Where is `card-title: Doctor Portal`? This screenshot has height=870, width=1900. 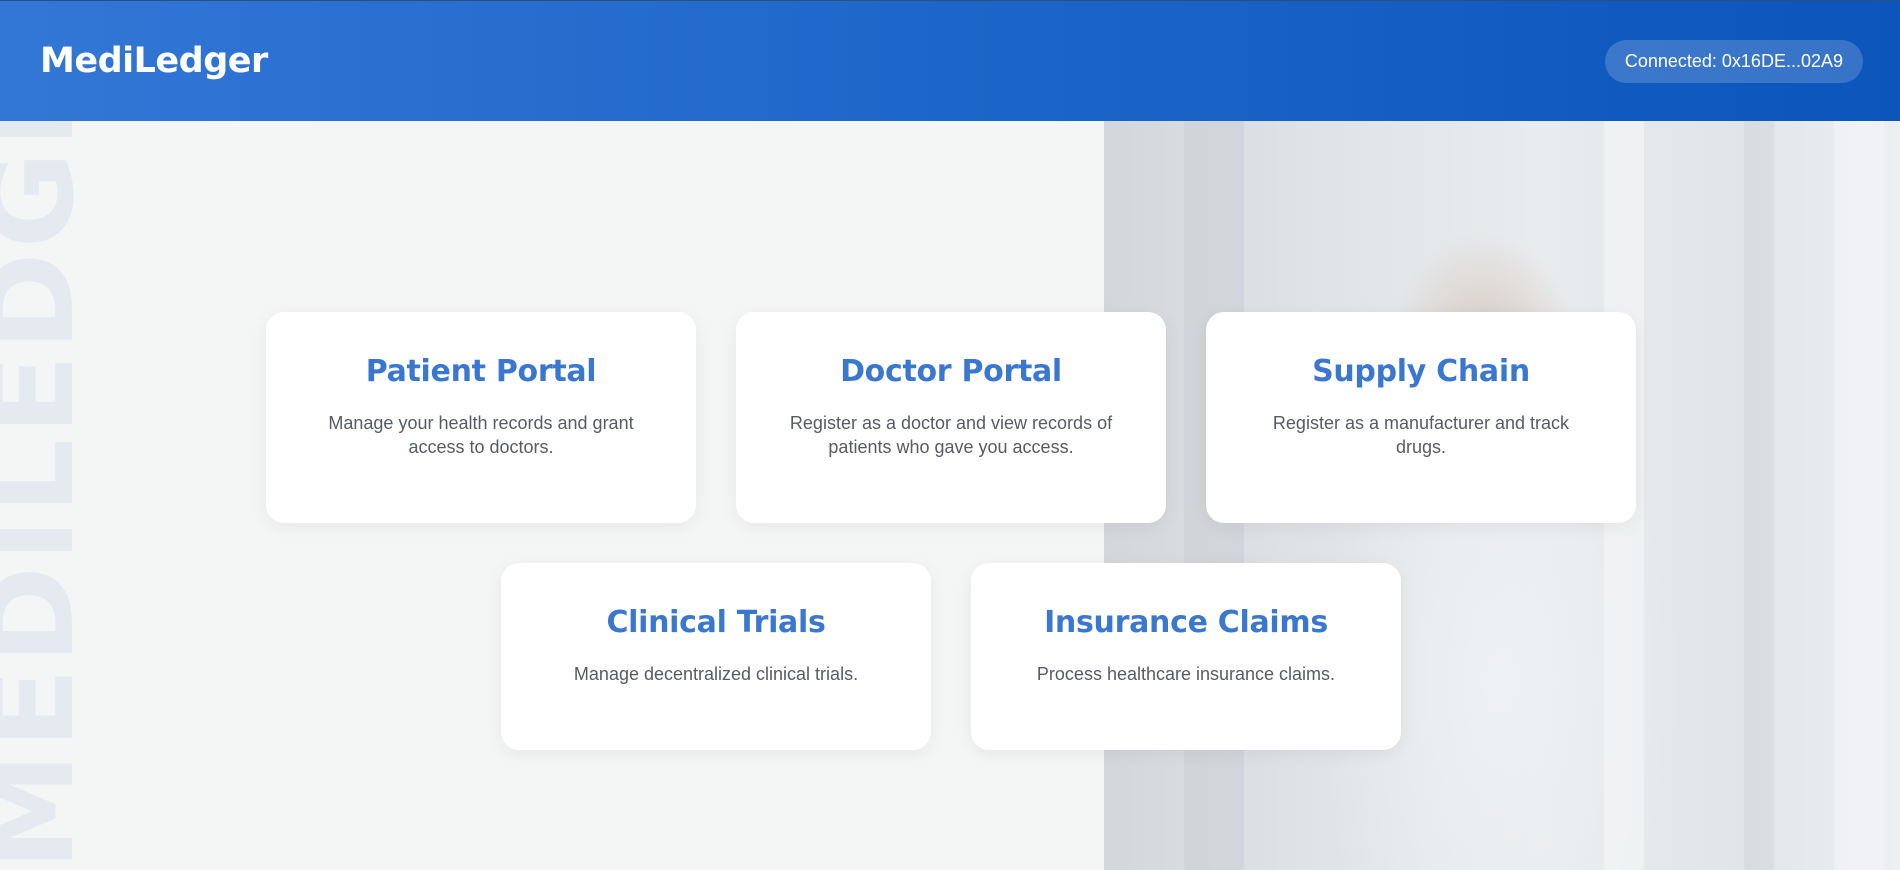
card-title: Doctor Portal is located at coordinates (951, 371).